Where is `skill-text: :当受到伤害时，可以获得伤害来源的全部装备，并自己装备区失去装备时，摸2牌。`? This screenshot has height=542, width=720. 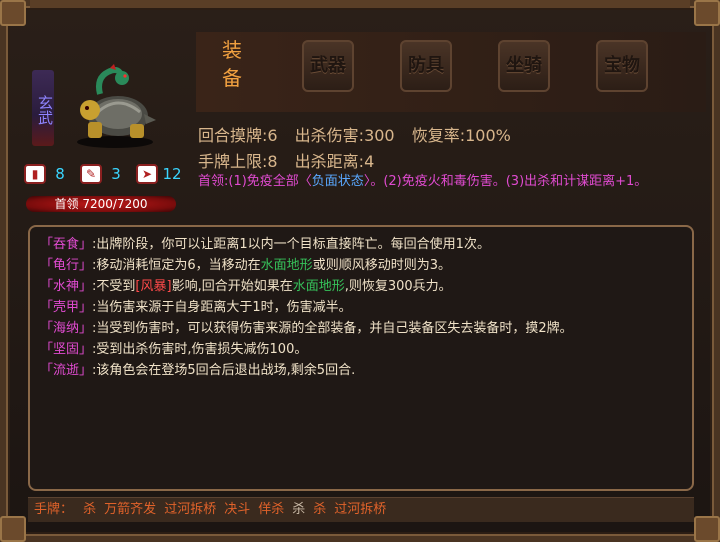 skill-text: :当受到伤害时，可以获得伤害来源的全部装备，并自己装备区失去装备时，摸2牌。 is located at coordinates (332, 328).